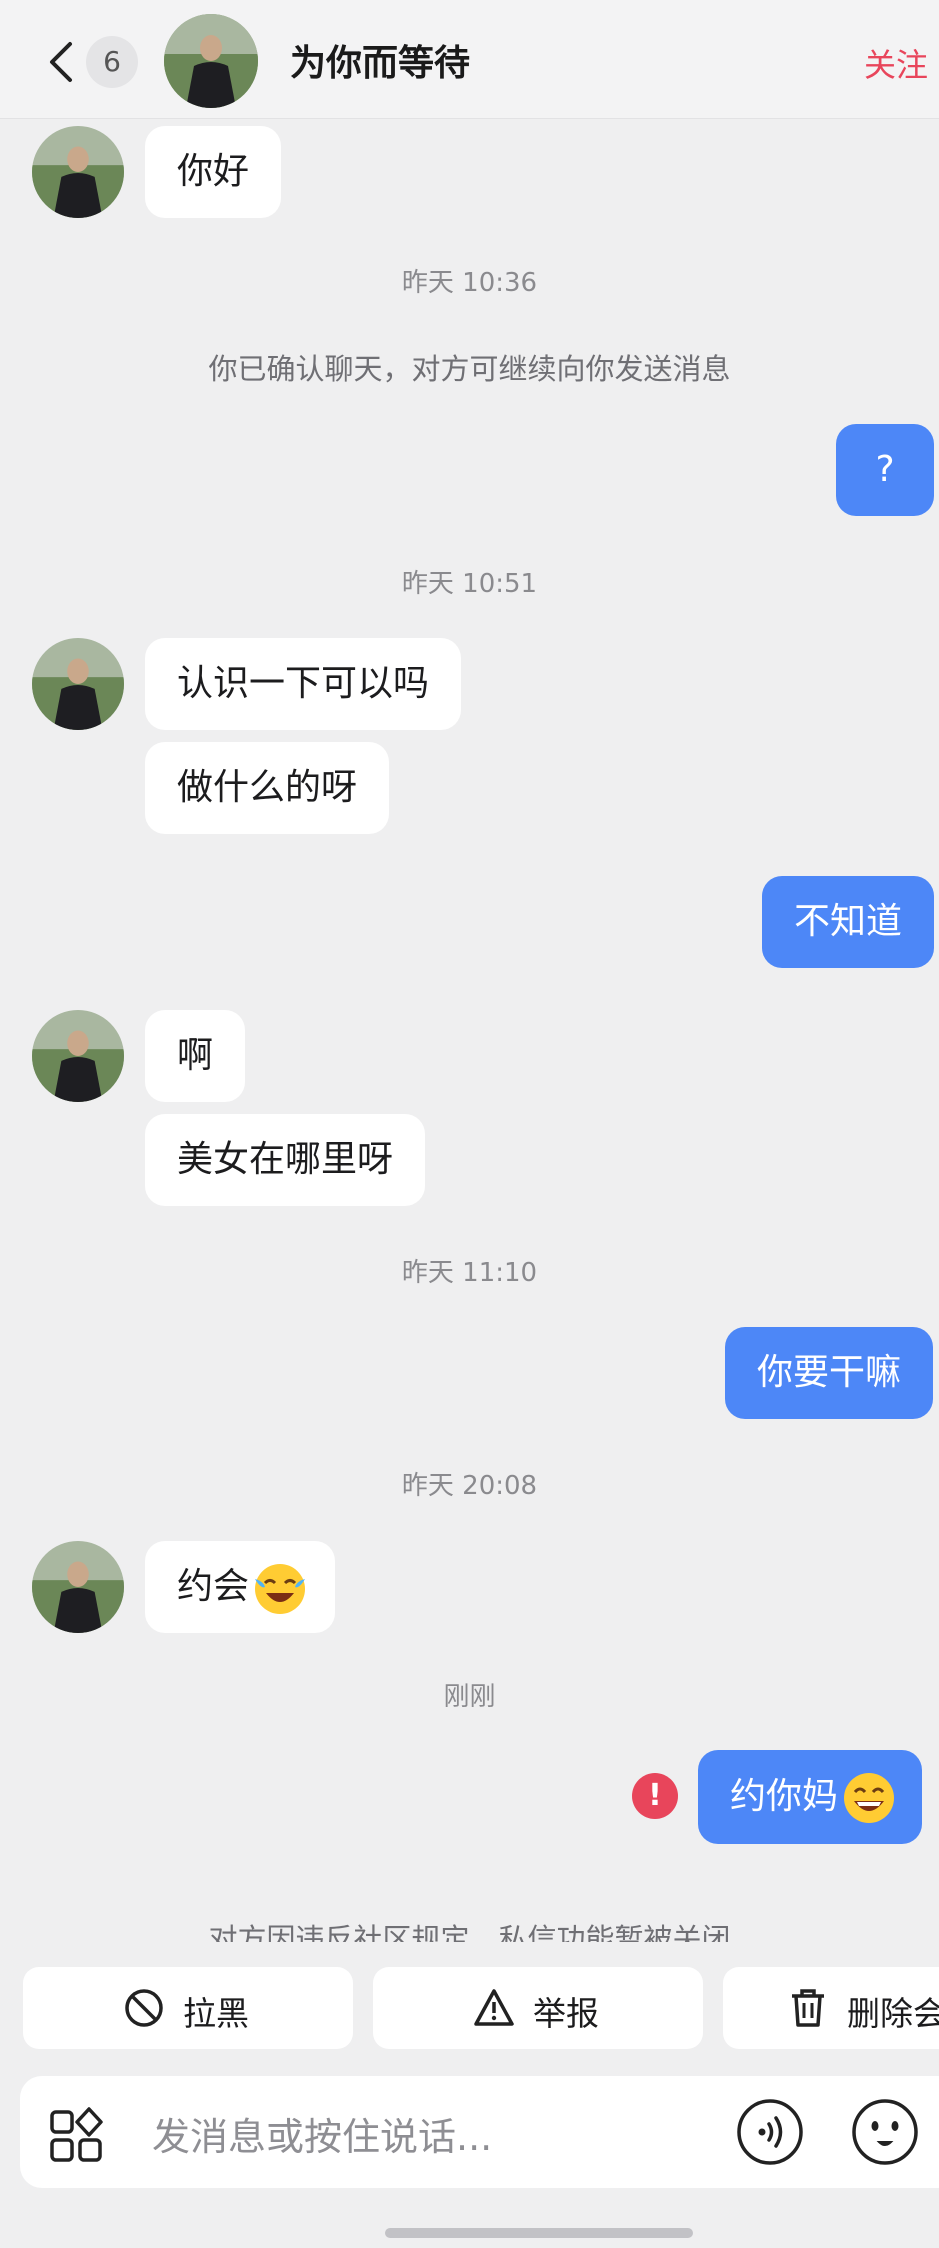  I want to click on report-label: 举报, so click(566, 2013).